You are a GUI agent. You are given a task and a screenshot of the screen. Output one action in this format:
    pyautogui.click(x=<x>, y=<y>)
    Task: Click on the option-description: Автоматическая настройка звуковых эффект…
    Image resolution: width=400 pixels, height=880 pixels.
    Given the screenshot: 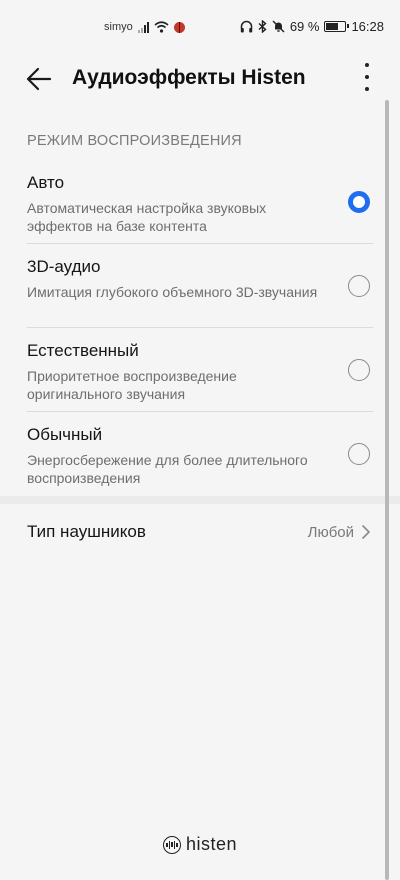 What is the action you would take?
    pyautogui.click(x=147, y=217)
    